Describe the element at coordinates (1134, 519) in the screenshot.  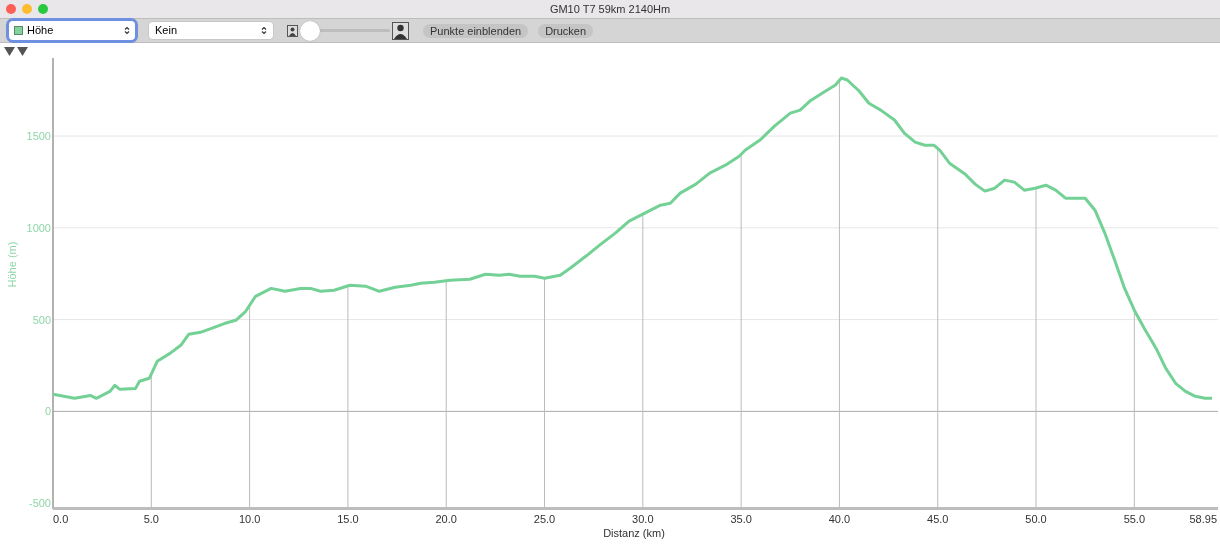
I see `x-tick-label: 55.0` at that location.